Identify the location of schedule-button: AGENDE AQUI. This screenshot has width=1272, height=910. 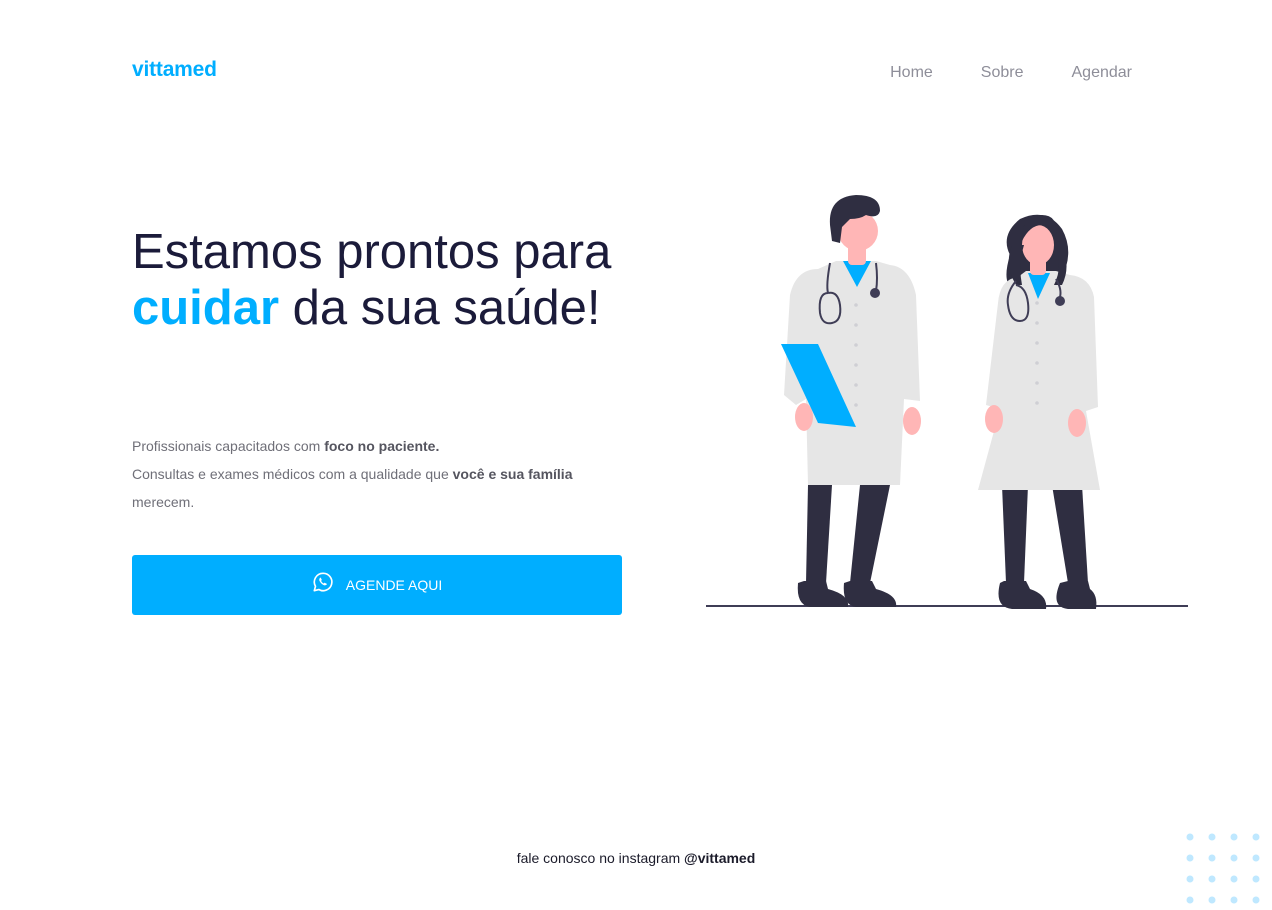
(377, 585).